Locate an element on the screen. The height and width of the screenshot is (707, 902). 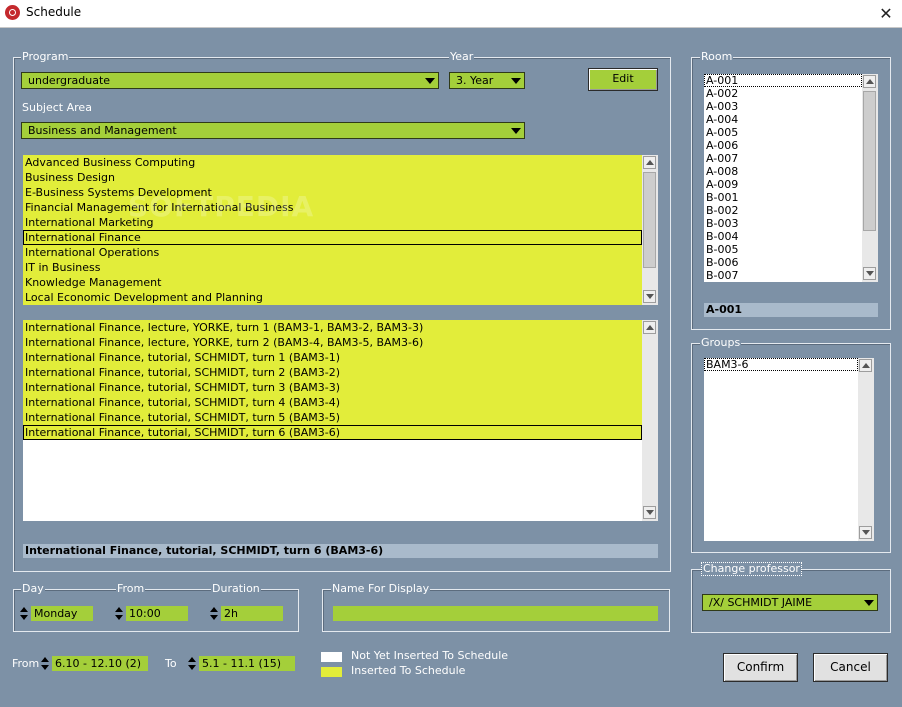
date-to-spin-icon is located at coordinates (192, 663).